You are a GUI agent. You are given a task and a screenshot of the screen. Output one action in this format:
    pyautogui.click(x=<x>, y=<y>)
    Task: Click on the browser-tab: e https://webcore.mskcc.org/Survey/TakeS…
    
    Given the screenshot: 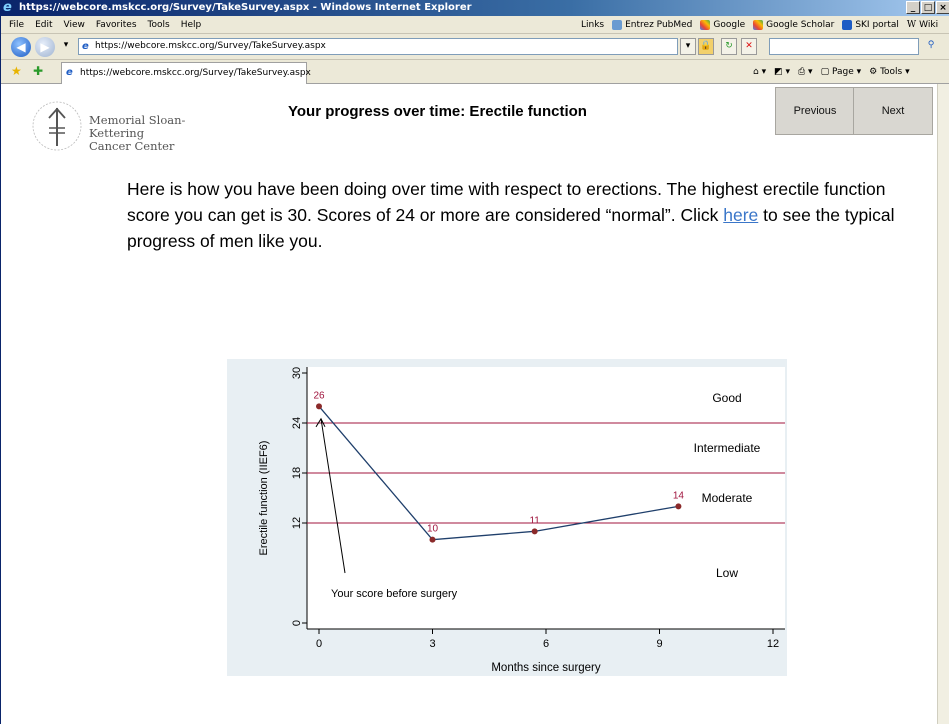 What is the action you would take?
    pyautogui.click(x=186, y=73)
    